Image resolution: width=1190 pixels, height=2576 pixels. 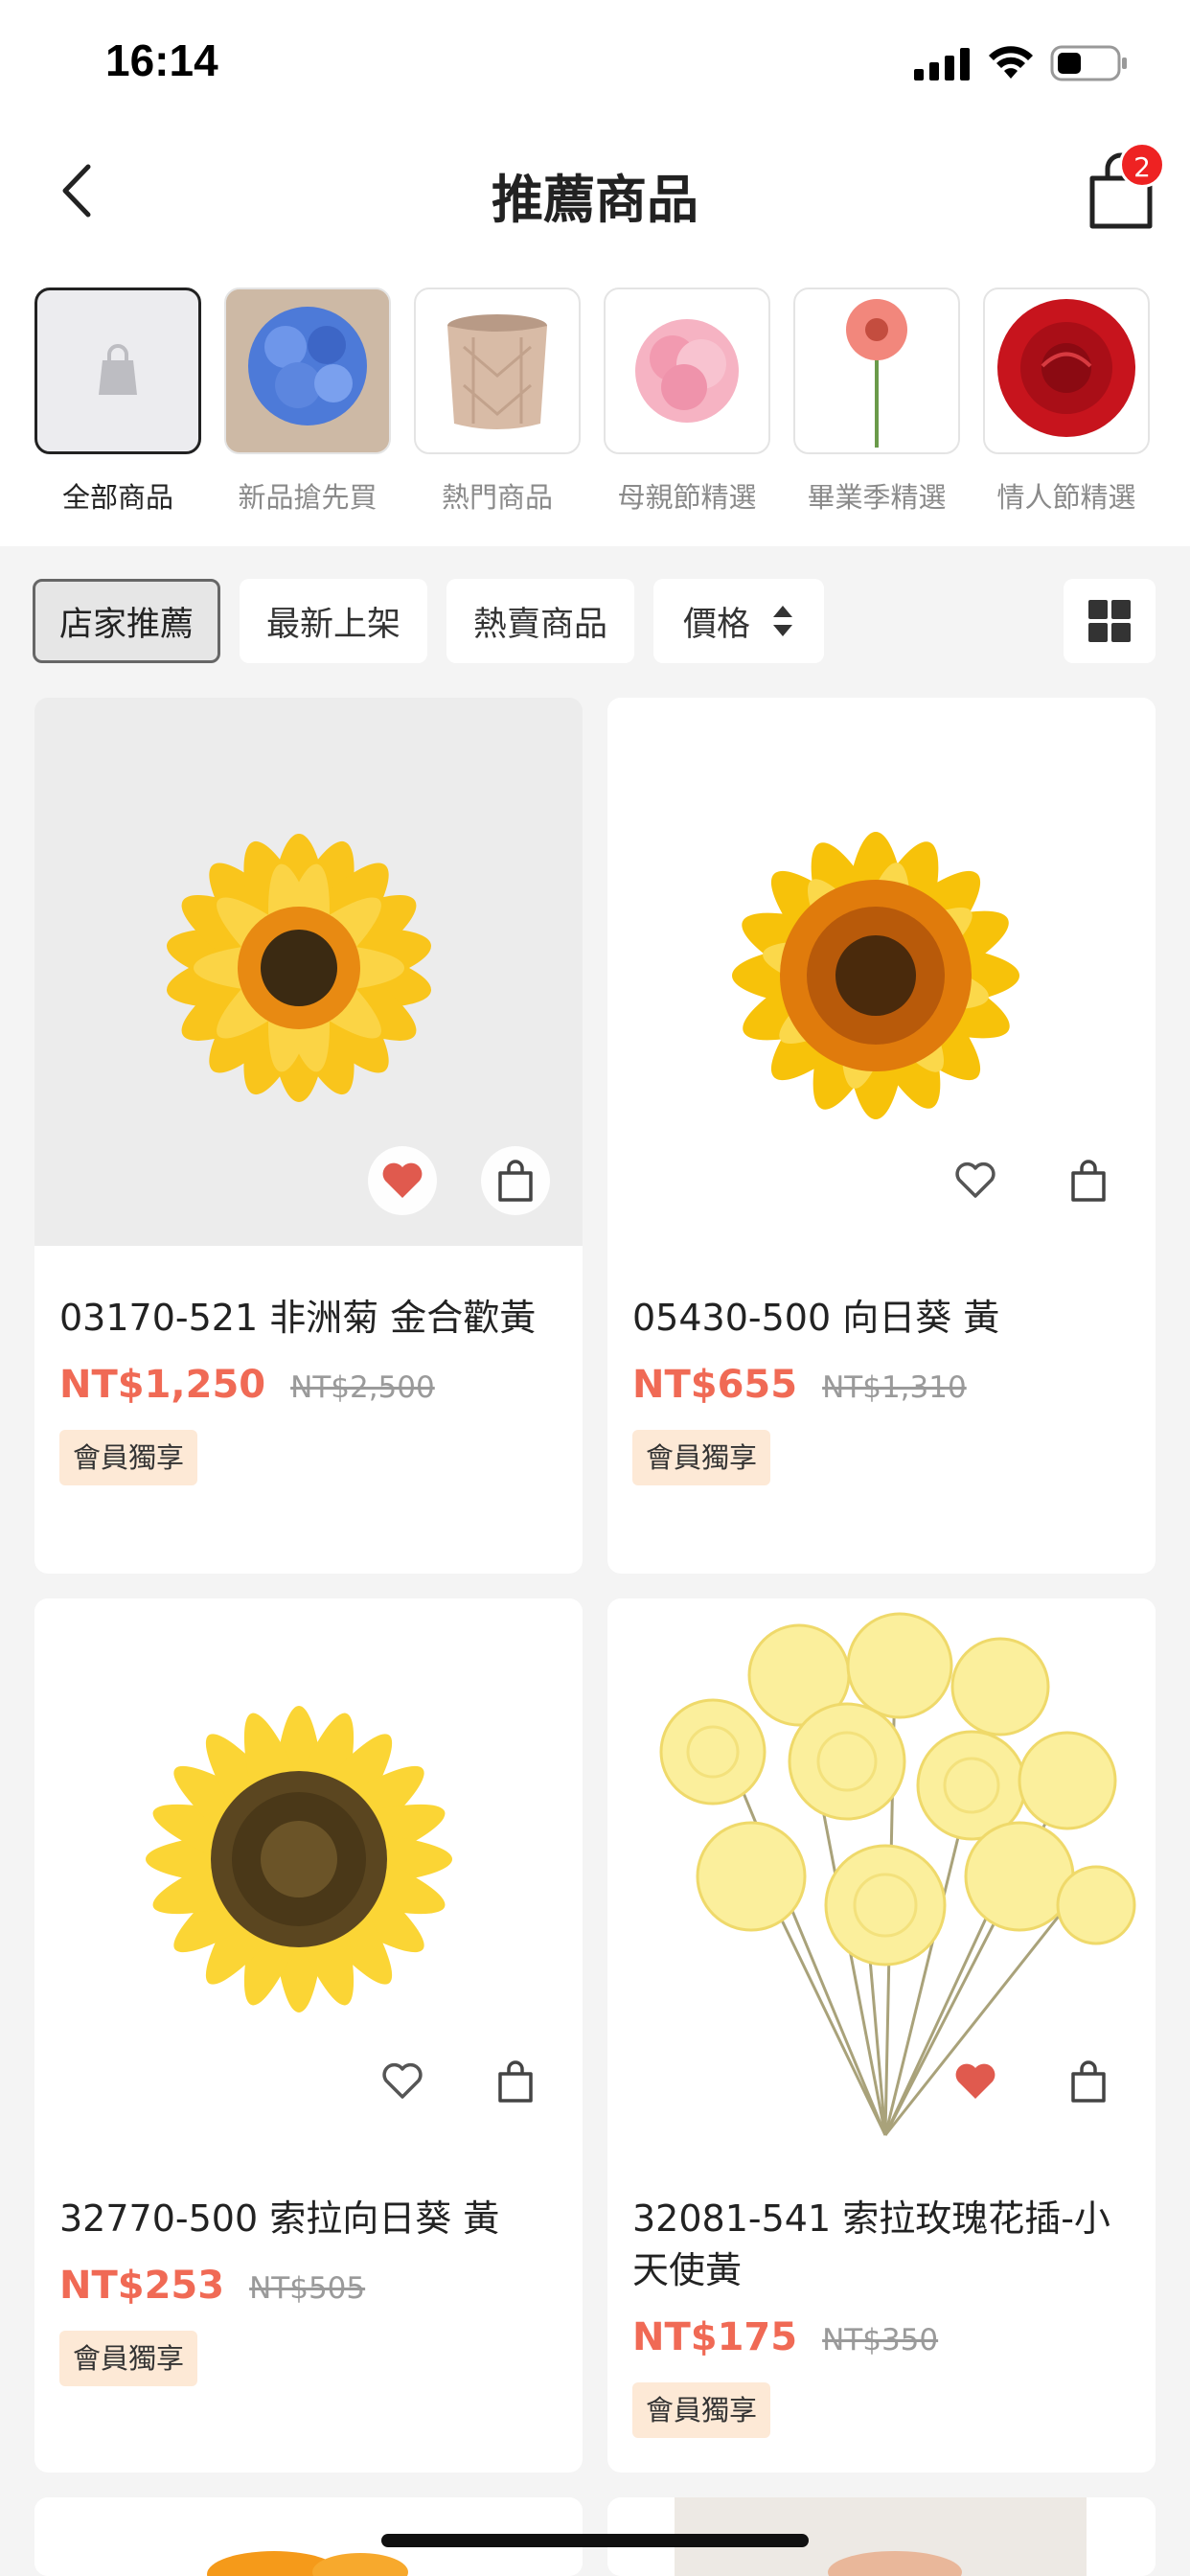 What do you see at coordinates (715, 1385) in the screenshot?
I see `product-price: NT$655` at bounding box center [715, 1385].